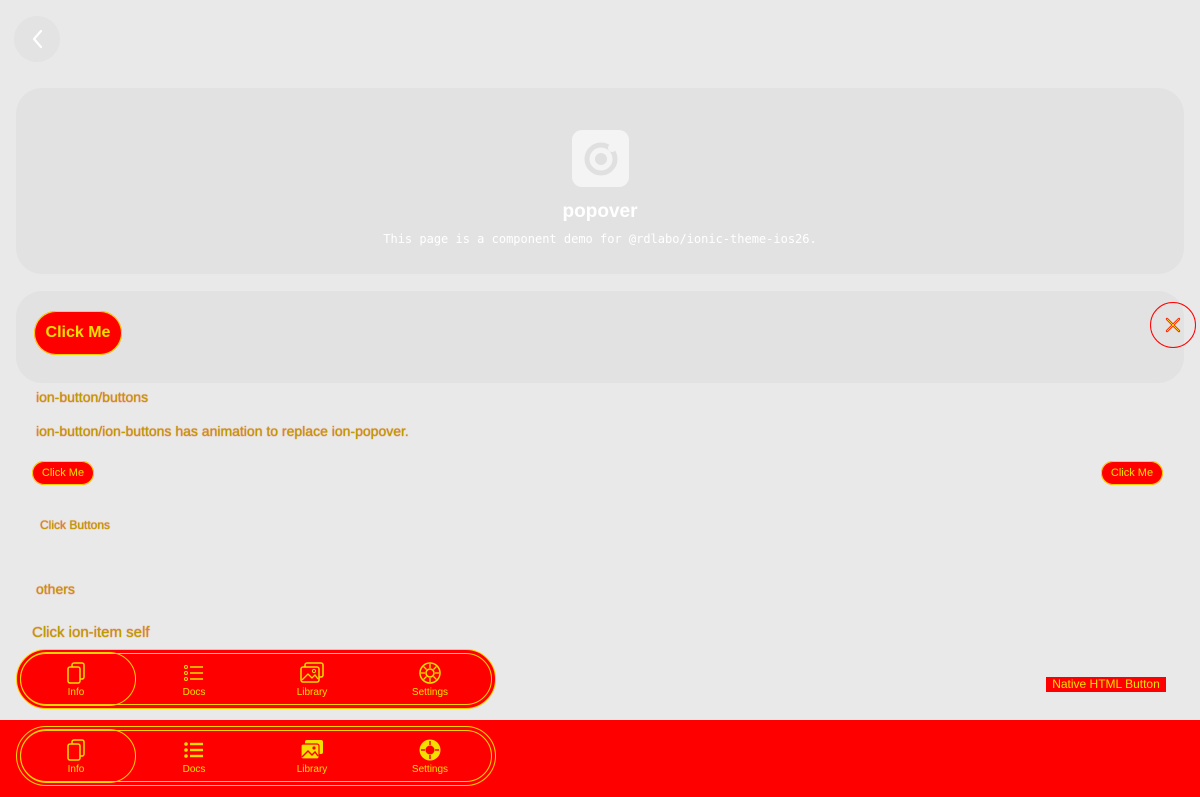 The image size is (1200, 797). Describe the element at coordinates (55, 589) in the screenshot. I see `section-heading-others: others` at that location.